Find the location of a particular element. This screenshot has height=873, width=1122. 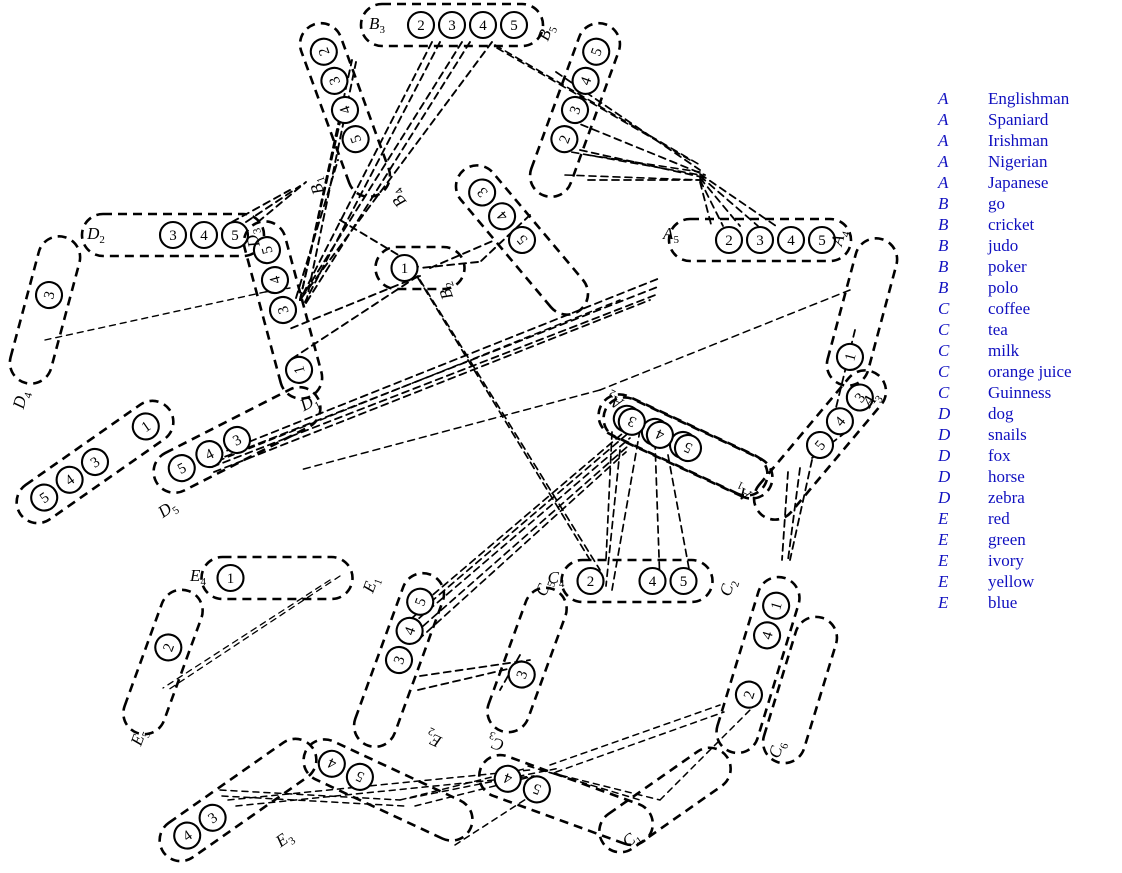

legend-row: A Irishman is located at coordinates (1005, 140).